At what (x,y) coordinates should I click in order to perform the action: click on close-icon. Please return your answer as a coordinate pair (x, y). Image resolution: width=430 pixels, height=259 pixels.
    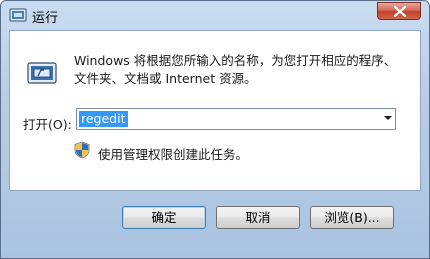
    Looking at the image, I should click on (400, 11).